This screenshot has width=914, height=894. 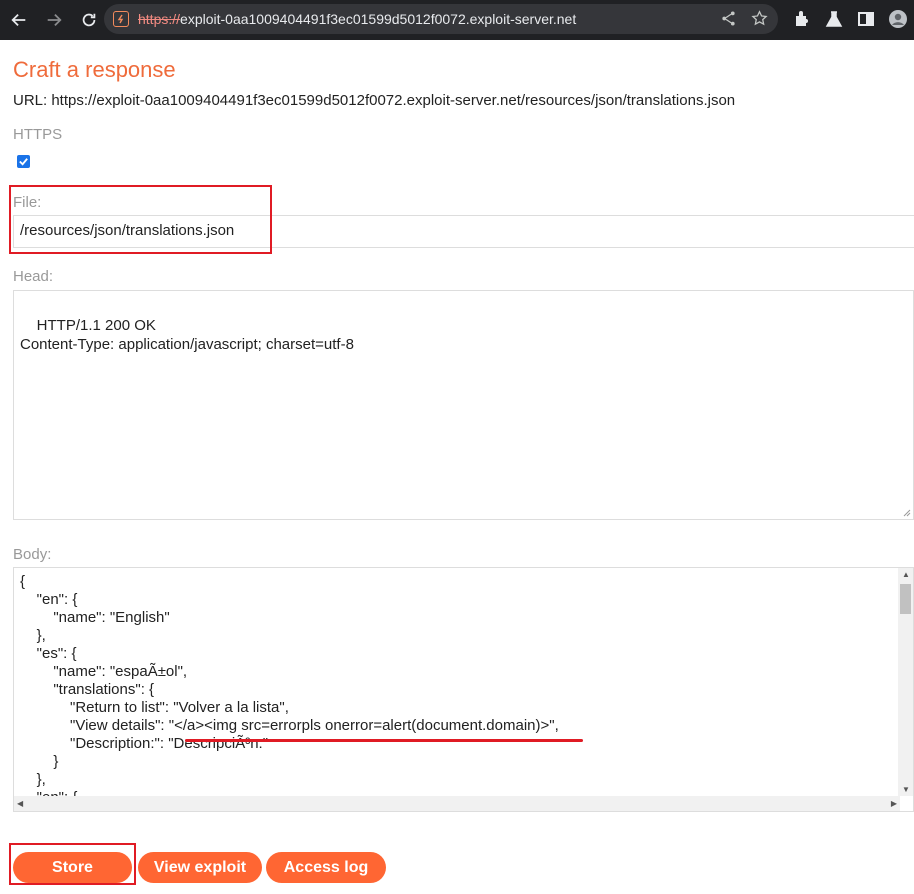 What do you see at coordinates (759, 18) in the screenshot?
I see `star-icon` at bounding box center [759, 18].